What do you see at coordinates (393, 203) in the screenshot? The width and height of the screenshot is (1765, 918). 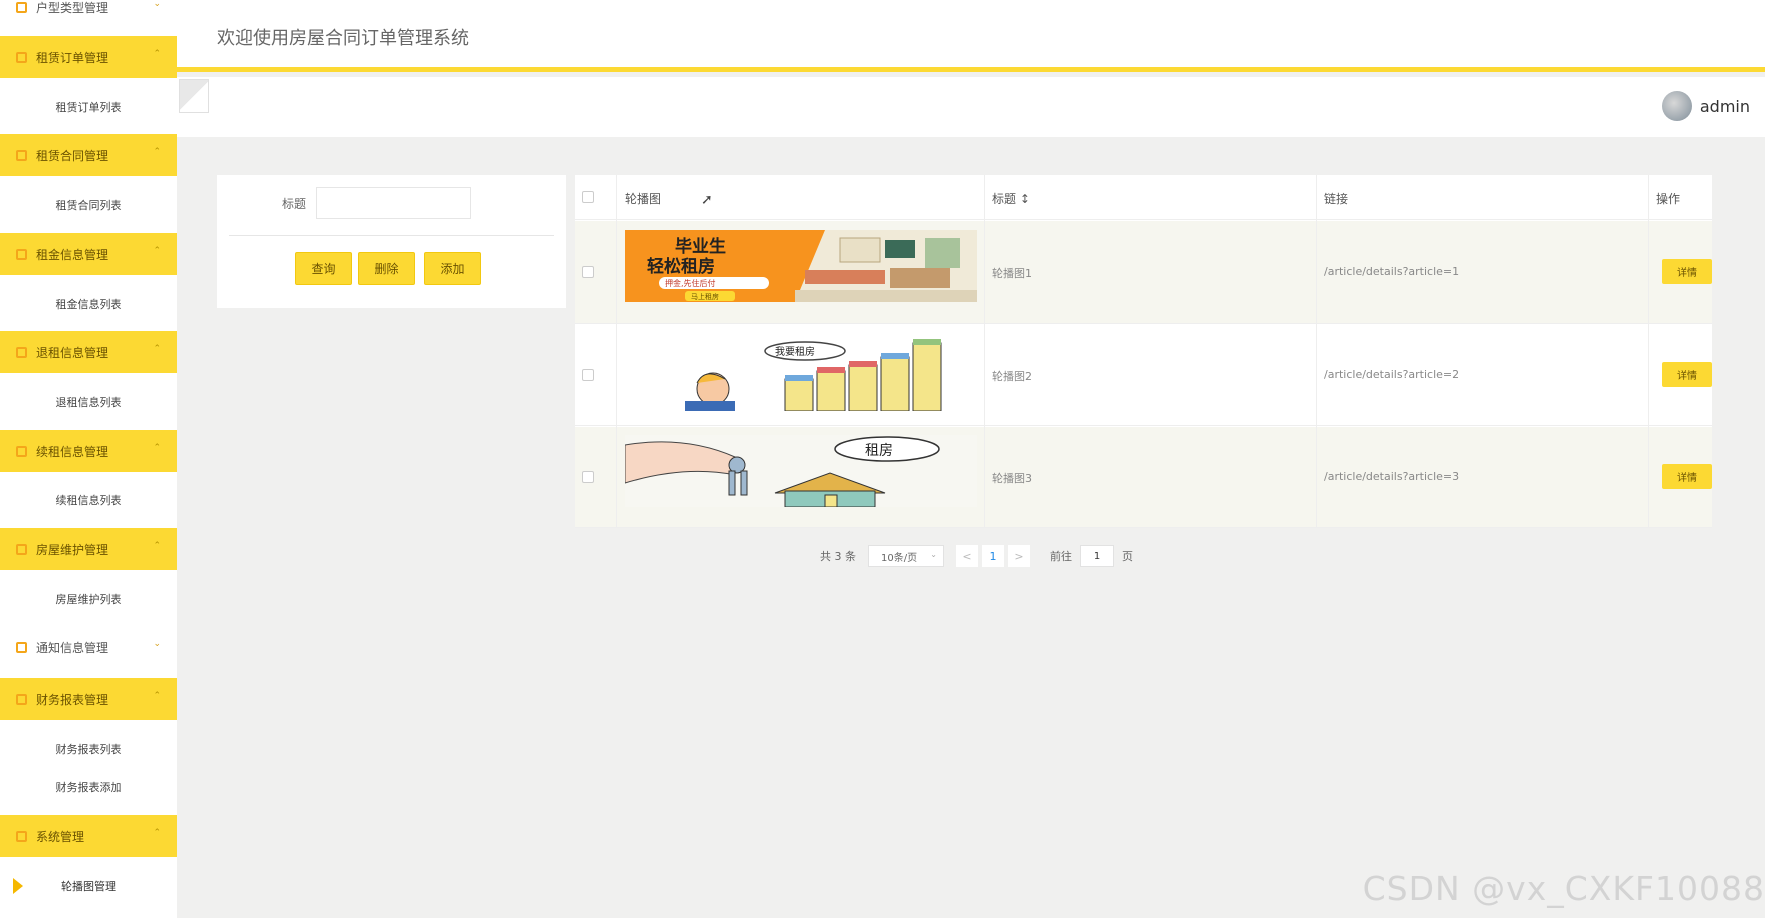 I see `title-search-input` at bounding box center [393, 203].